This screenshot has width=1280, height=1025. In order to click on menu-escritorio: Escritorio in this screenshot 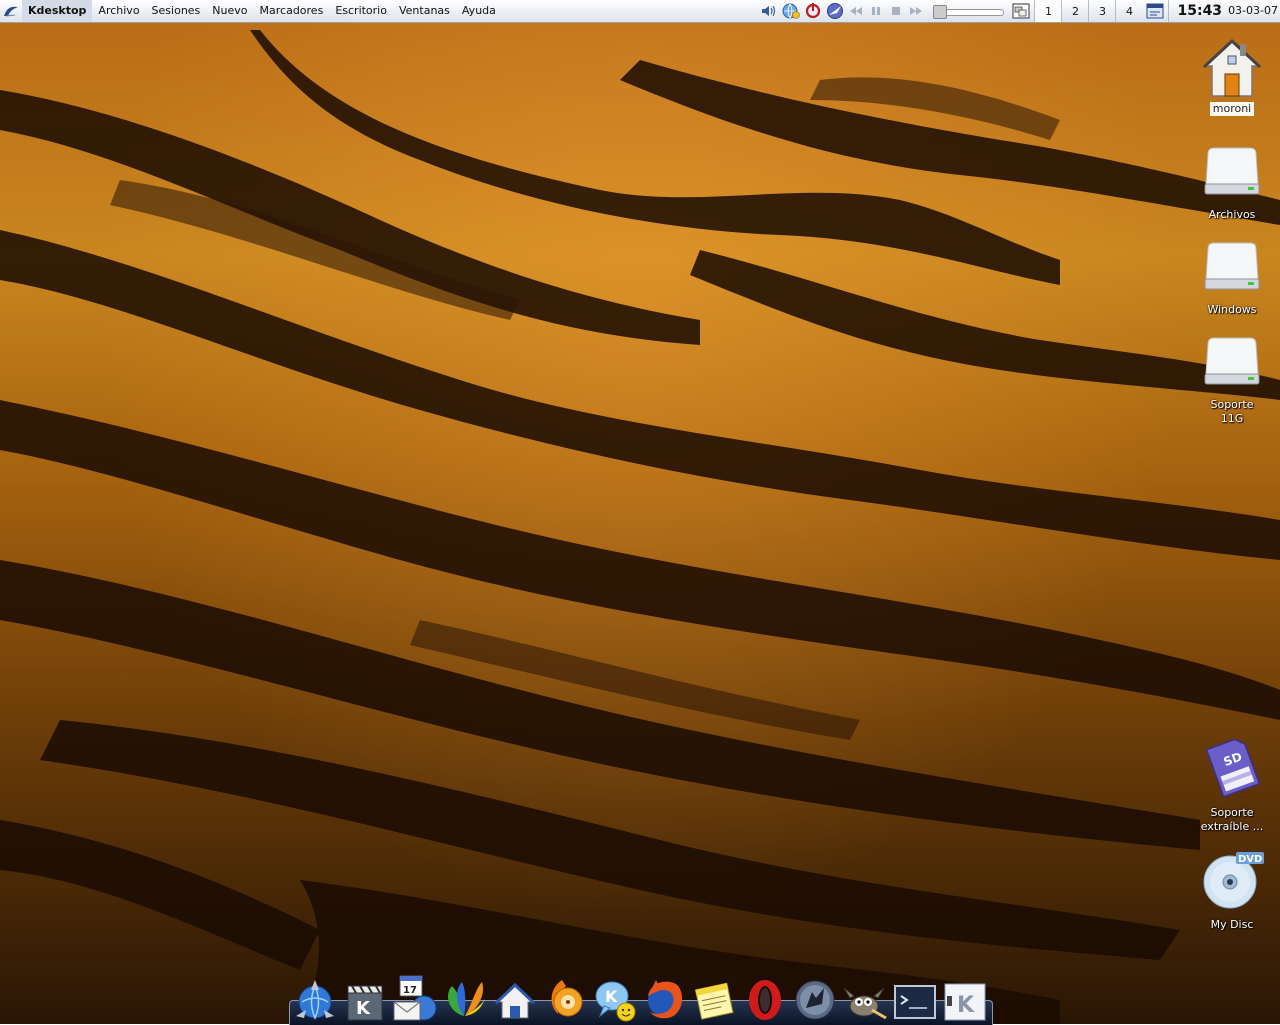, I will do `click(361, 11)`.